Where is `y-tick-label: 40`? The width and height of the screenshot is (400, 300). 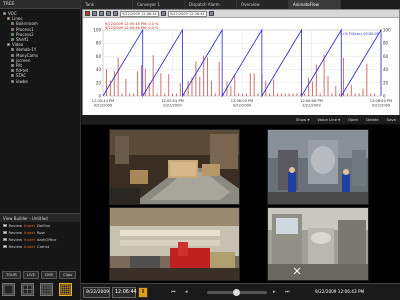
y-tick-label: 40 is located at coordinates (386, 69).